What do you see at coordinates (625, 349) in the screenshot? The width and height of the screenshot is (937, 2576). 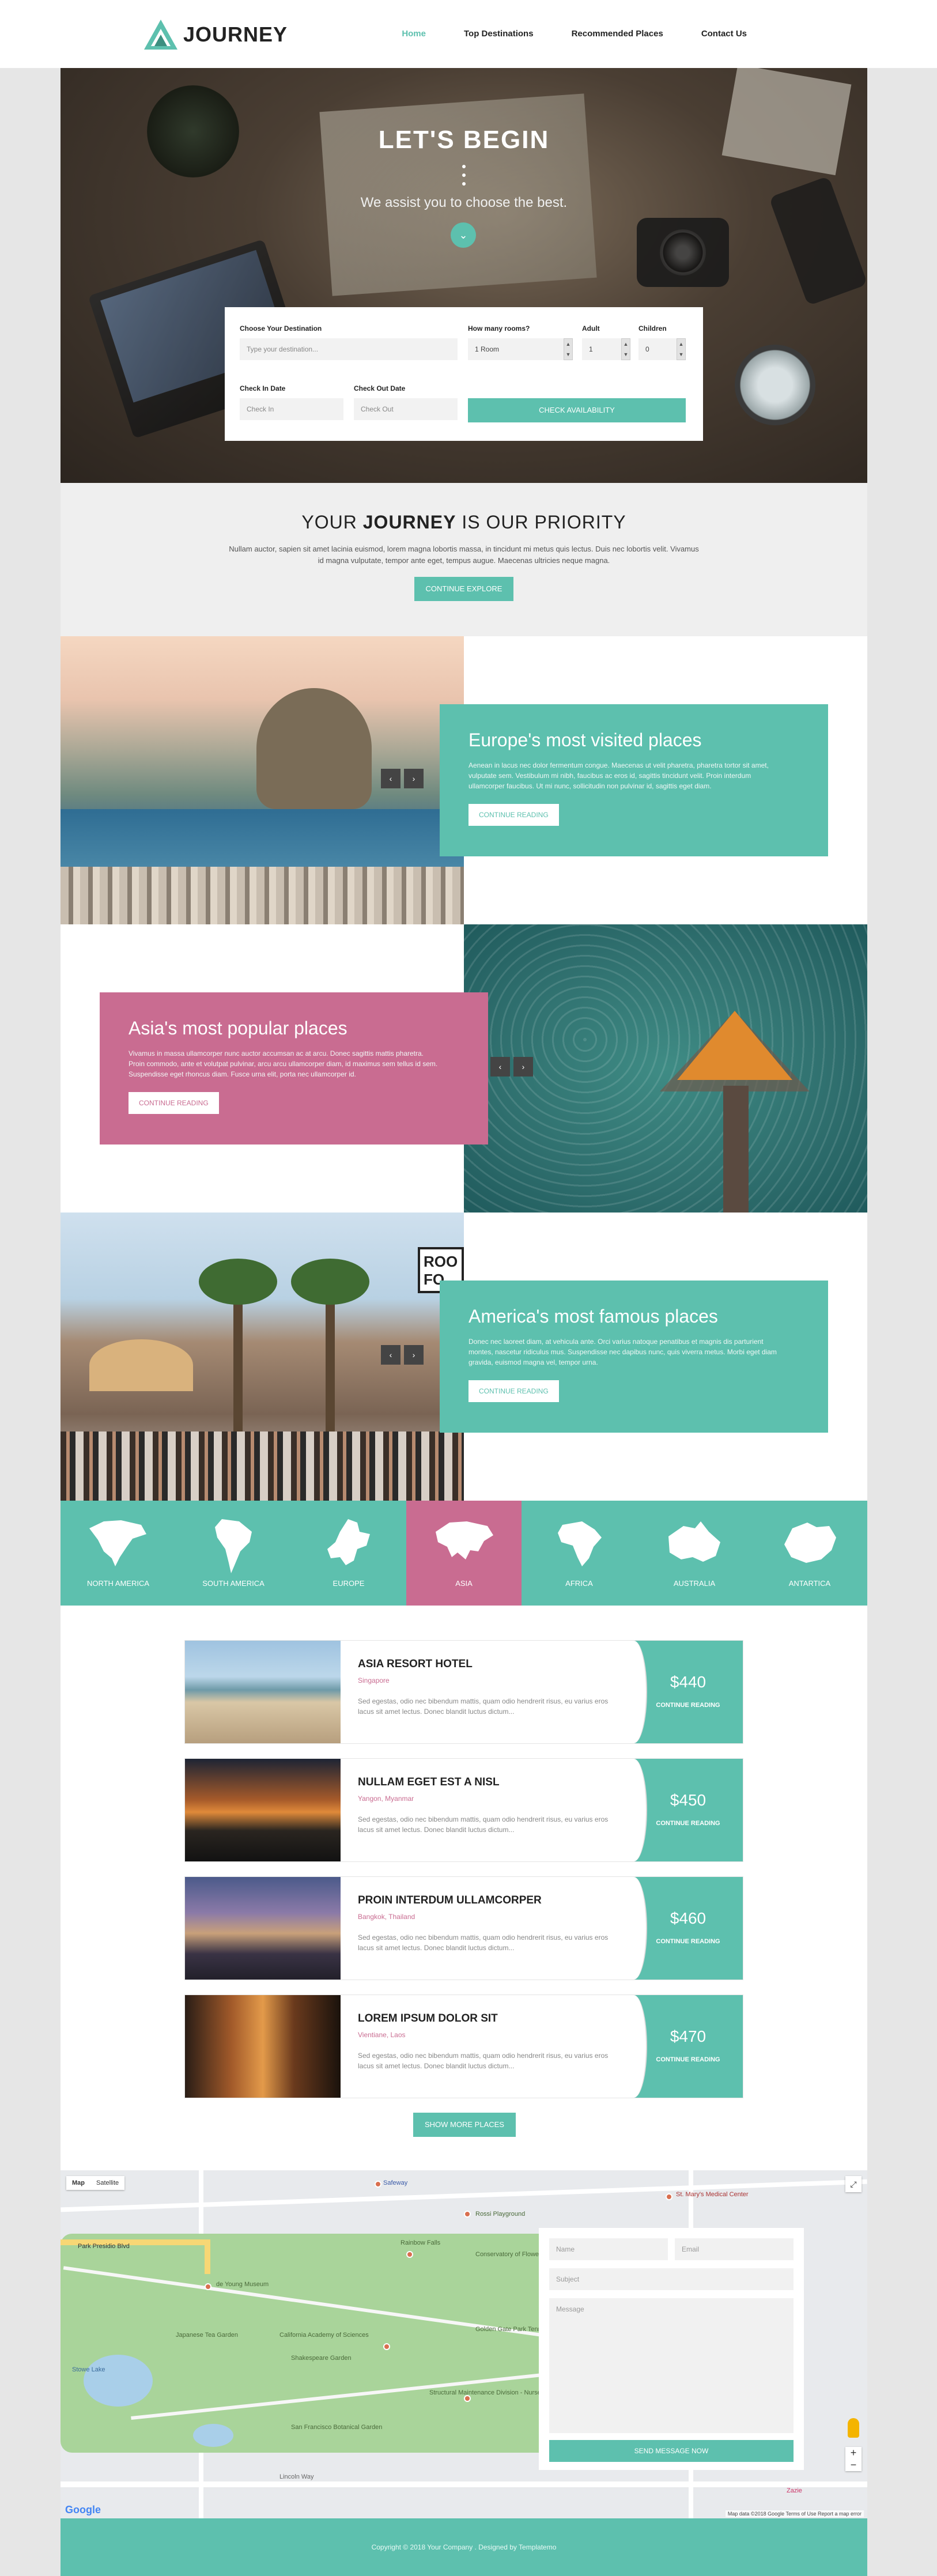 I see `adult-stepper: ▲ ▼` at bounding box center [625, 349].